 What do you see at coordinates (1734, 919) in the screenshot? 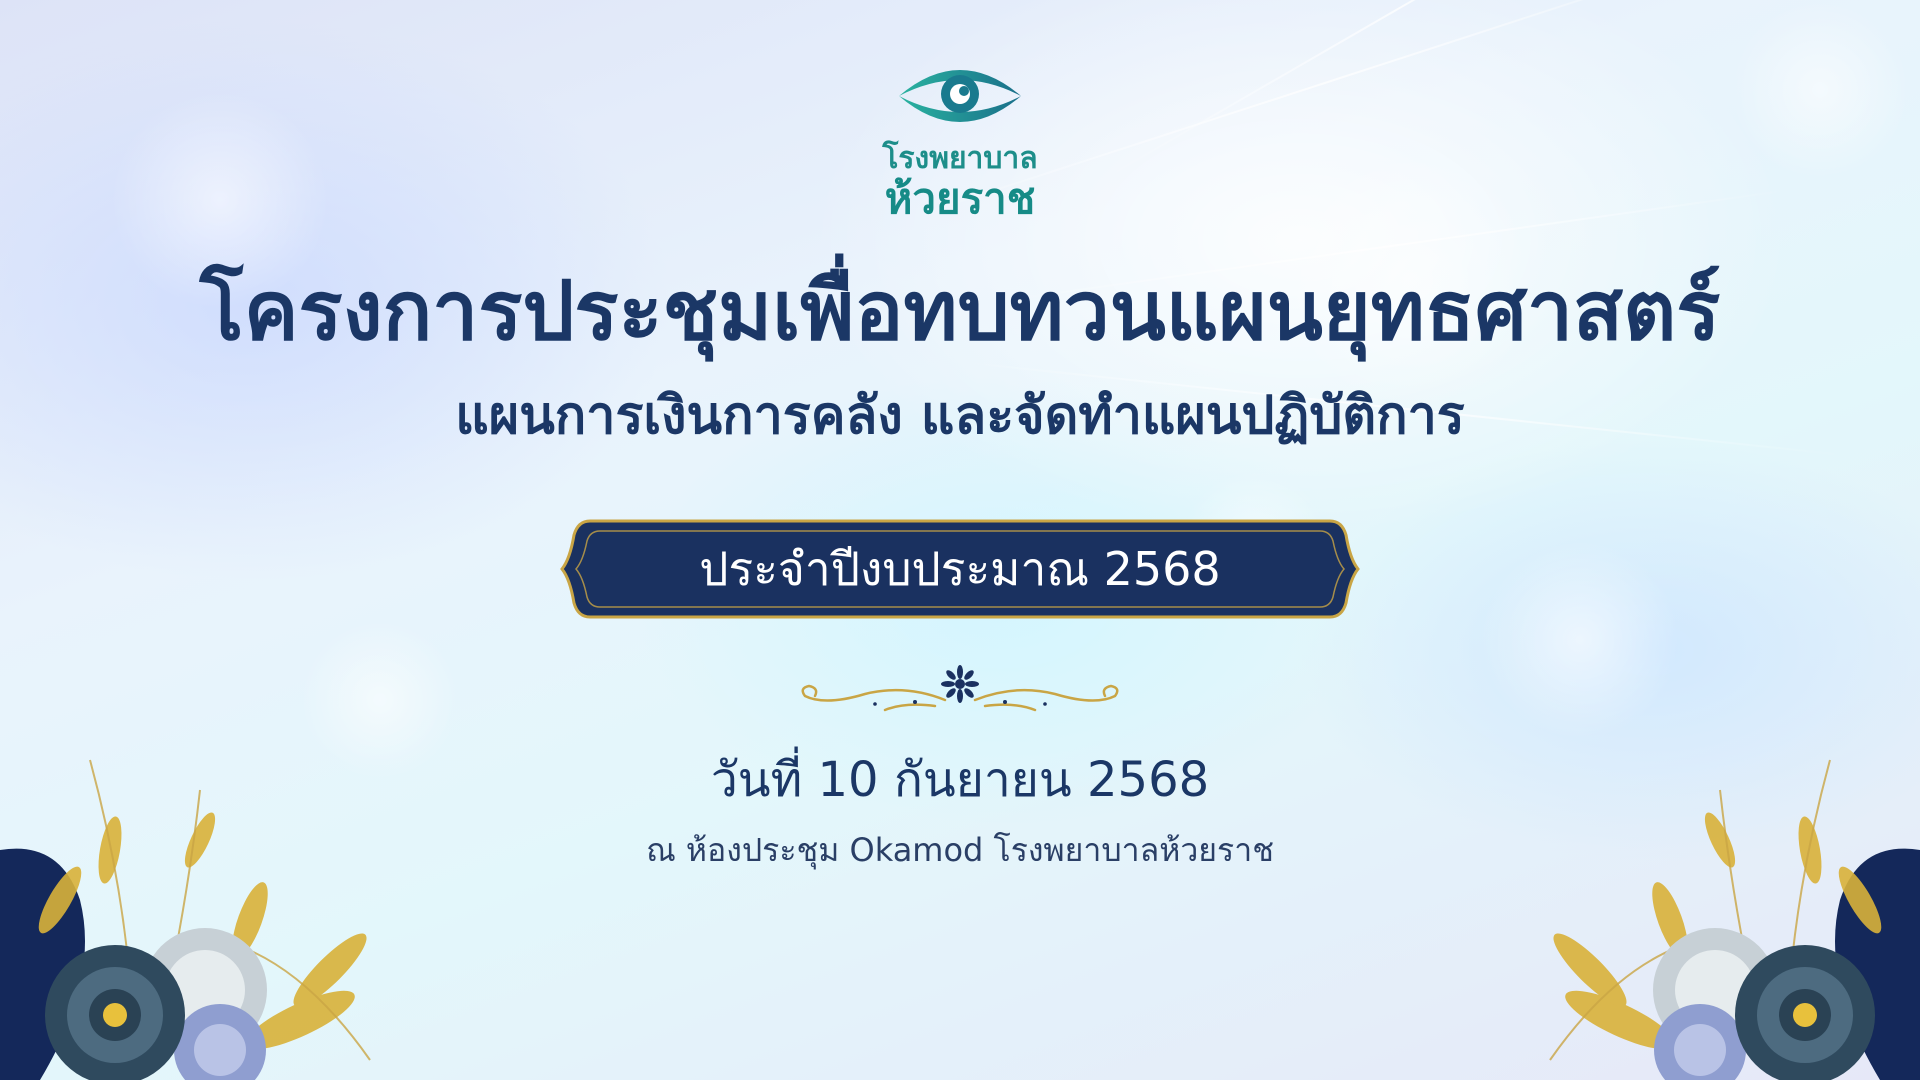
I see `floral-corner-right` at bounding box center [1734, 919].